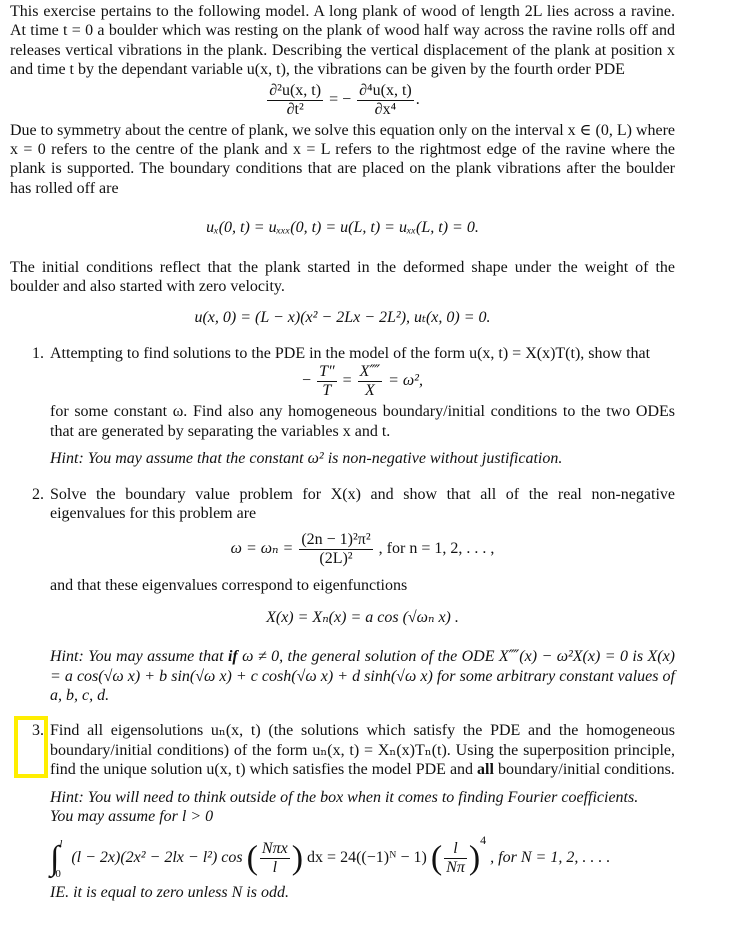 This screenshot has height=925, width=743. Describe the element at coordinates (327, 391) in the screenshot. I see `t-fraction-denominator: T` at that location.